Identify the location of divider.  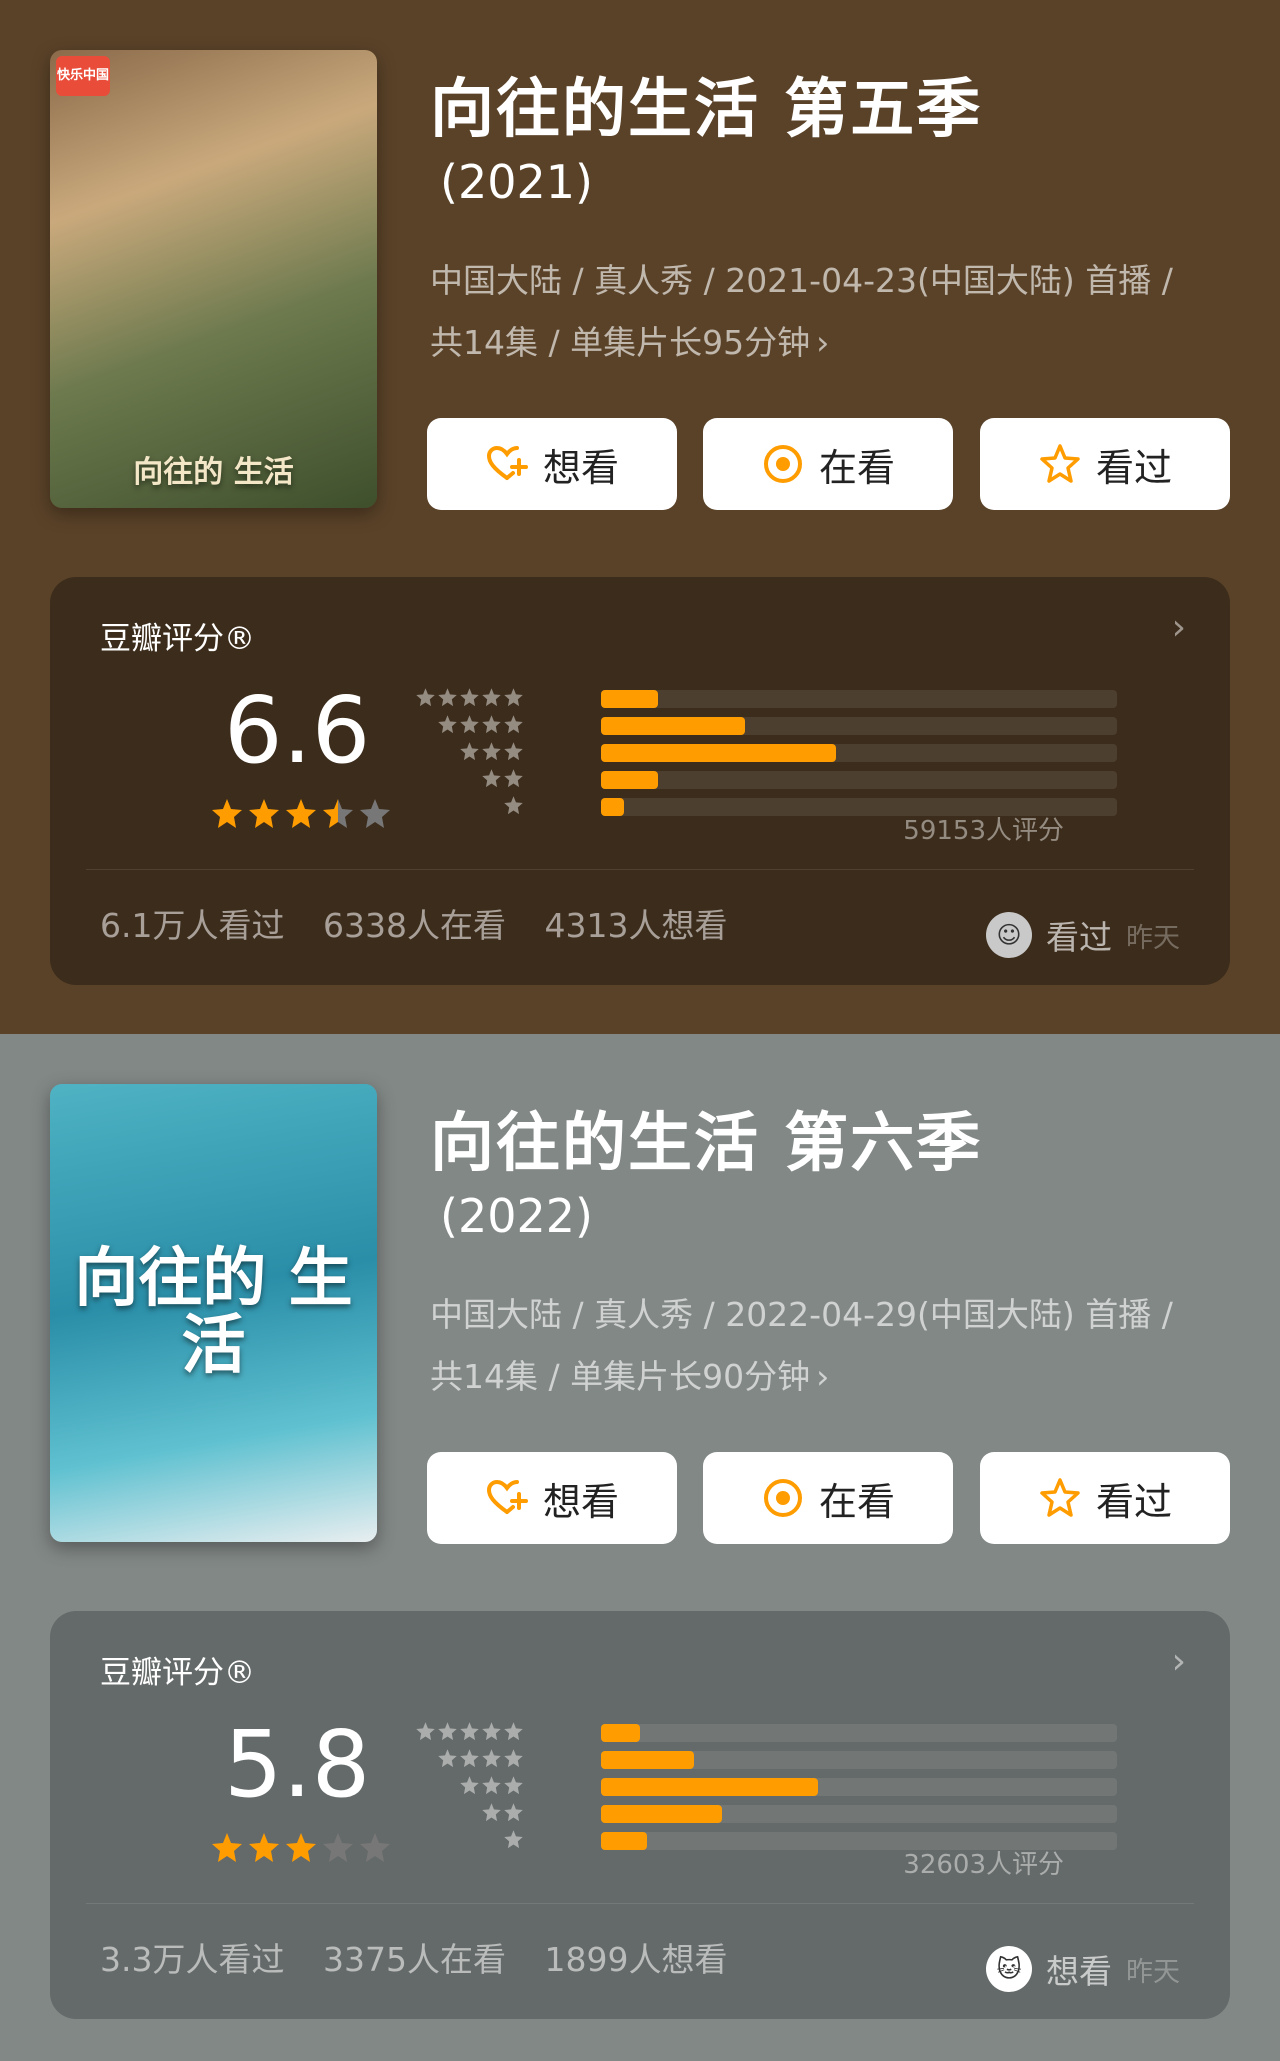
(640, 1903).